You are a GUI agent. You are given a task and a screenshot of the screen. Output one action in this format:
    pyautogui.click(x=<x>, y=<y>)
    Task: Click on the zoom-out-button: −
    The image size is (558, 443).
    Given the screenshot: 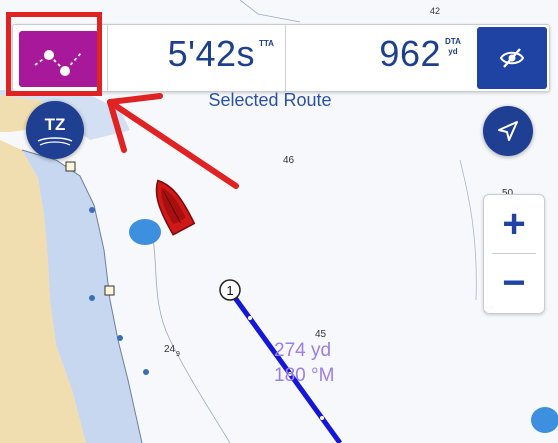 What is the action you would take?
    pyautogui.click(x=514, y=283)
    